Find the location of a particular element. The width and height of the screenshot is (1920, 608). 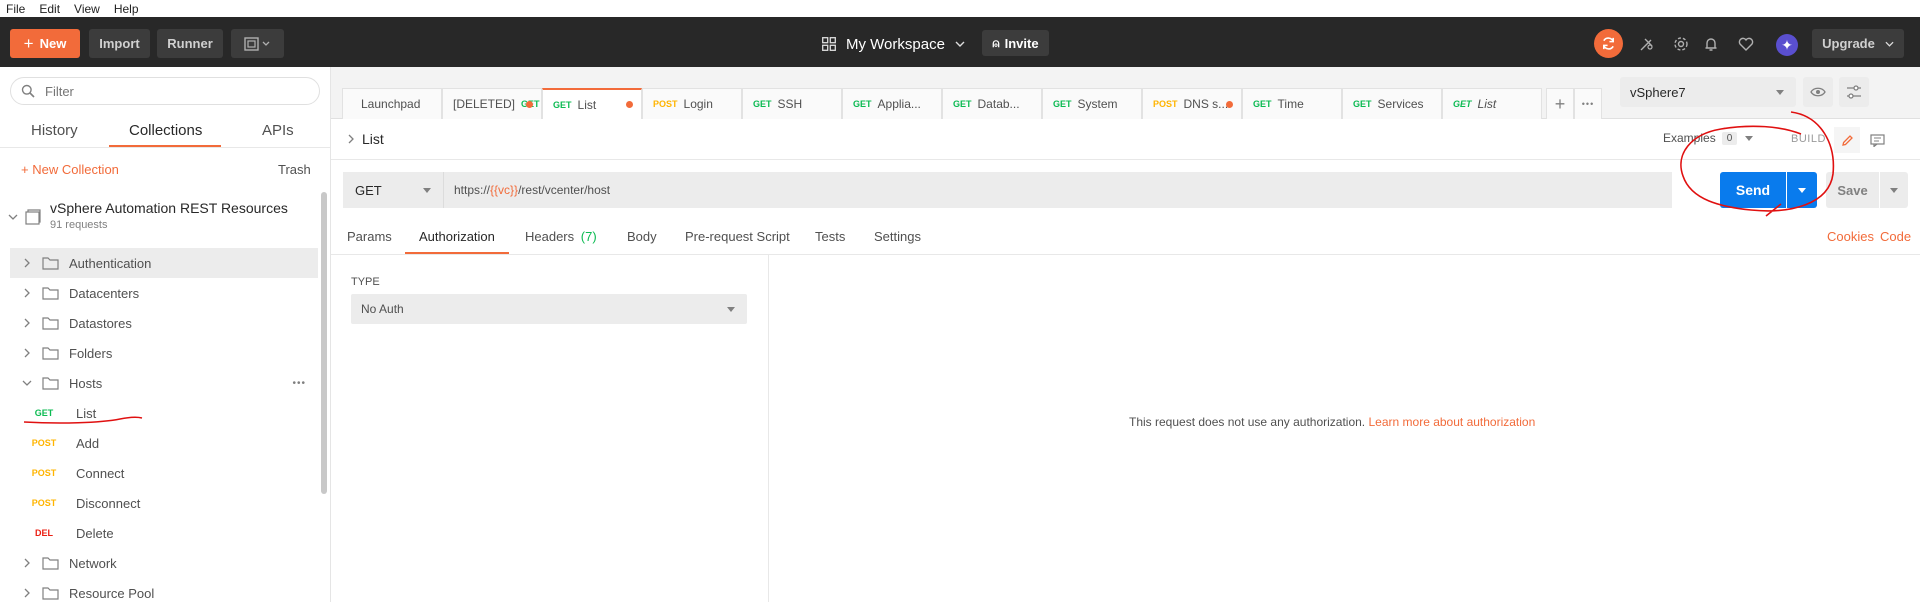

filter-box is located at coordinates (165, 91).